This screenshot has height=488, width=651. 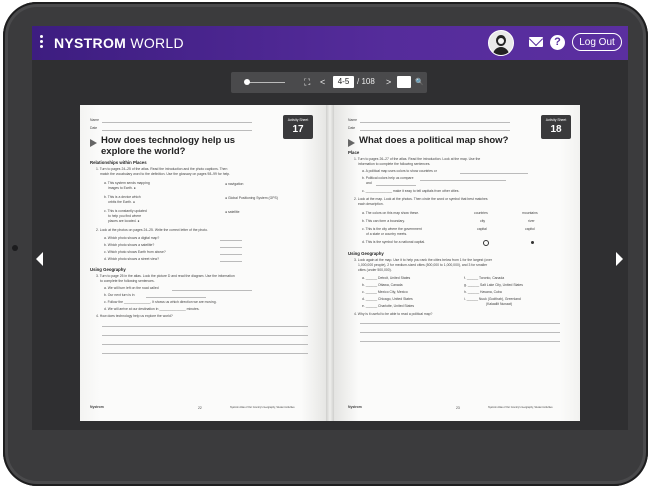 I want to click on text-line: b. Our next turn is in, so click(x=119, y=295).